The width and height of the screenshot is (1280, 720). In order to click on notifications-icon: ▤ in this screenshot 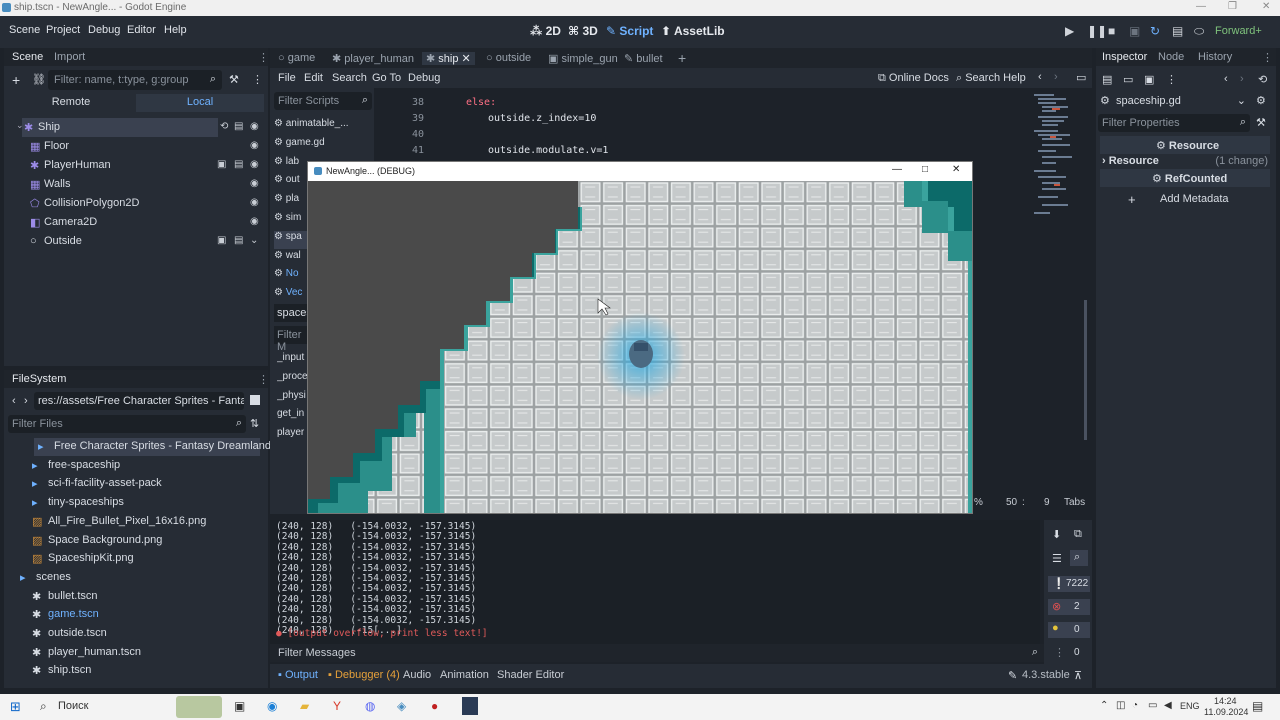, I will do `click(1257, 706)`.